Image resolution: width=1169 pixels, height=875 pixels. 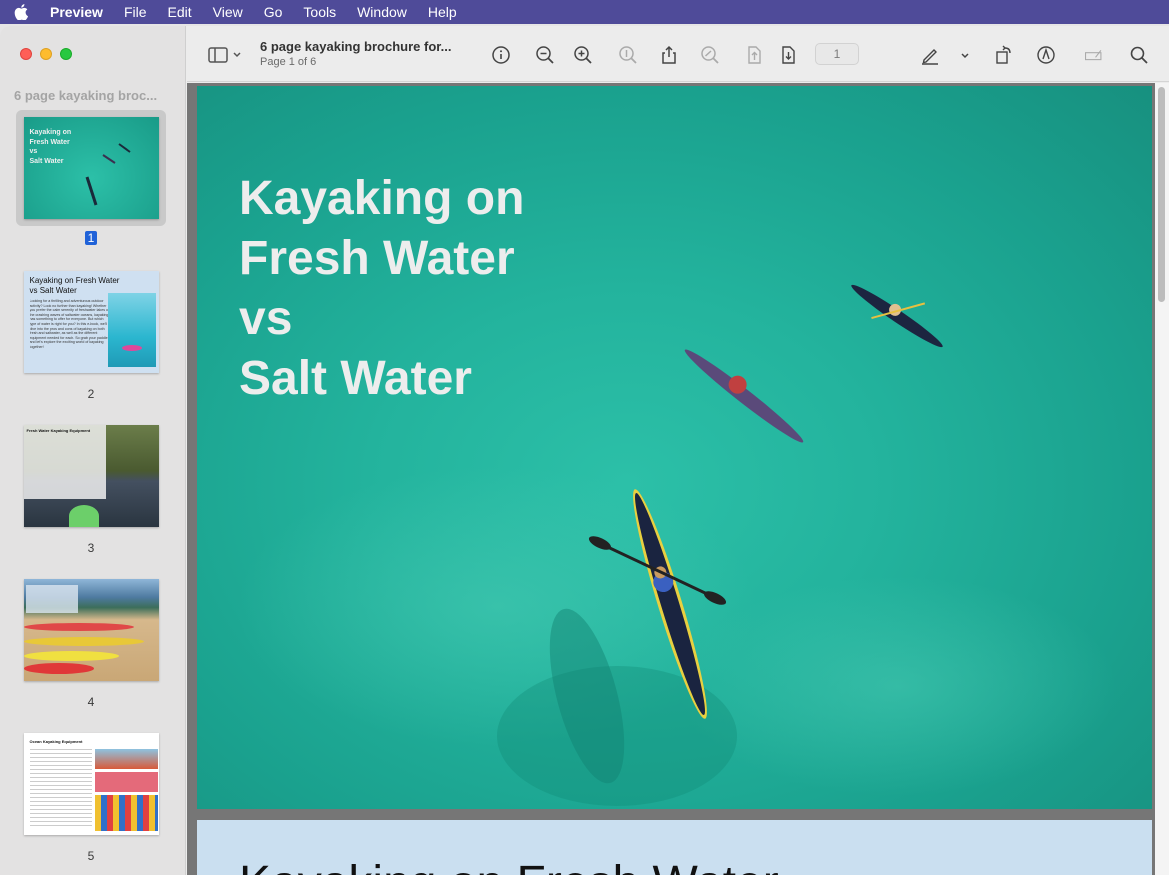 I want to click on thumbnail-image: Kayaking on Fresh Water vs Salt Water, so click(x=91, y=168).